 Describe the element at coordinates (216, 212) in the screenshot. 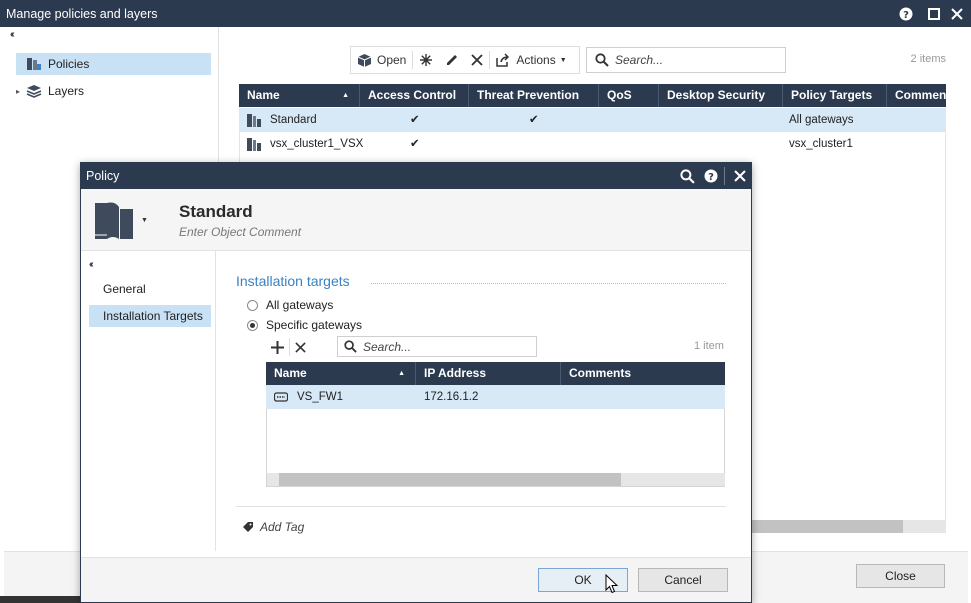

I see `object-name: Standard` at that location.